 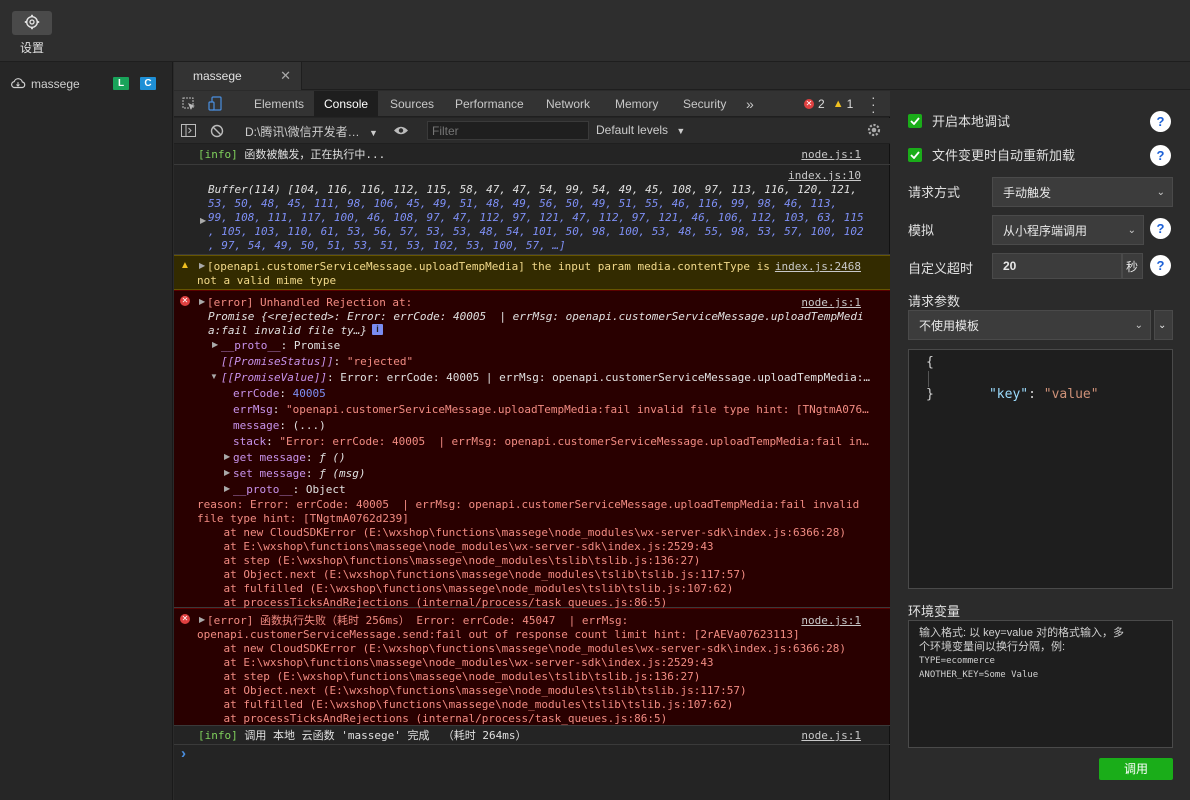 I want to click on editor-tab-strip: massege ✕, so click(x=682, y=76).